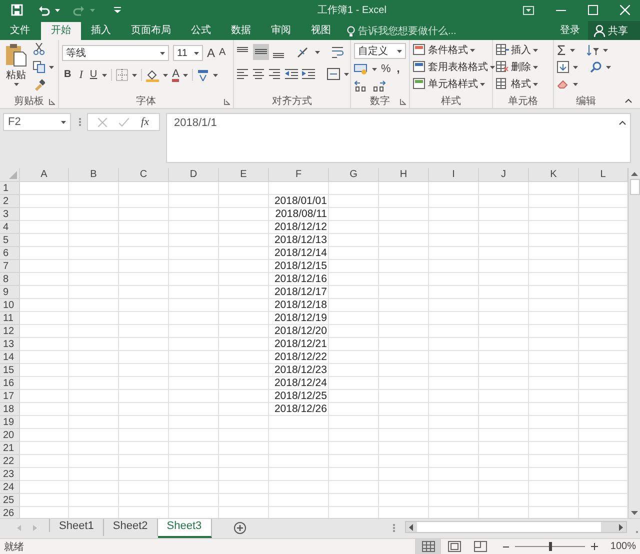 This screenshot has height=554, width=640. I want to click on row-header: 19, so click(10, 422).